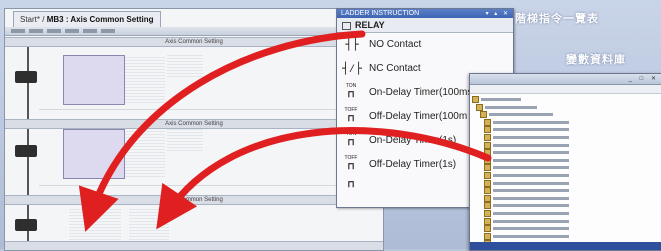 This screenshot has height=251, width=661. What do you see at coordinates (557, 19) in the screenshot?
I see `instruction-list-caption: 階梯指令一覽表` at bounding box center [557, 19].